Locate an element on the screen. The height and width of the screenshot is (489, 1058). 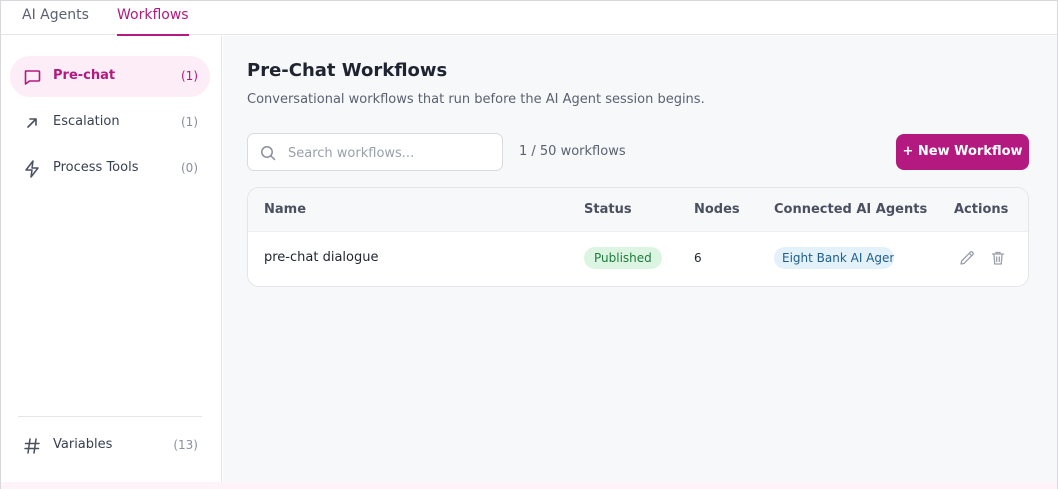
sidebar-item-label: Process Tools is located at coordinates (96, 167).